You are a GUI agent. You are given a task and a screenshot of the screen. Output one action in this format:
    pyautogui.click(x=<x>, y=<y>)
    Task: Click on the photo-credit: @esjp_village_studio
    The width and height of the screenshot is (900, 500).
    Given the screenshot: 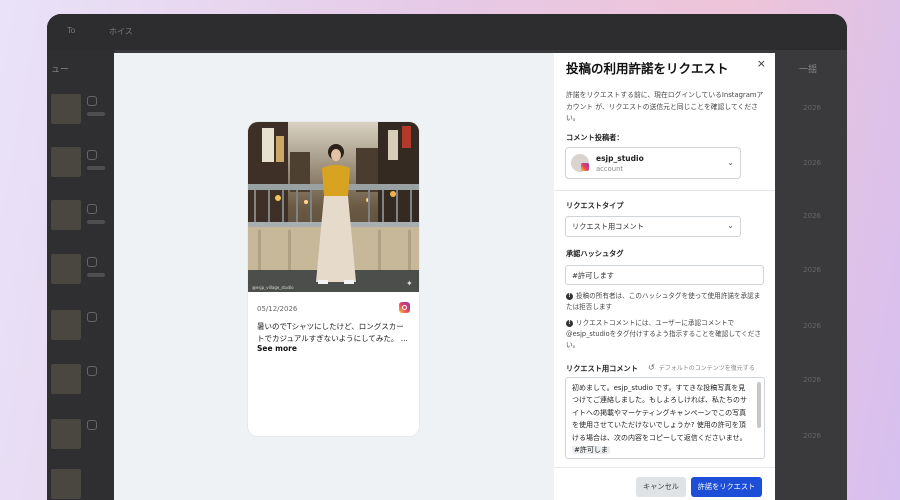 What is the action you would take?
    pyautogui.click(x=273, y=287)
    